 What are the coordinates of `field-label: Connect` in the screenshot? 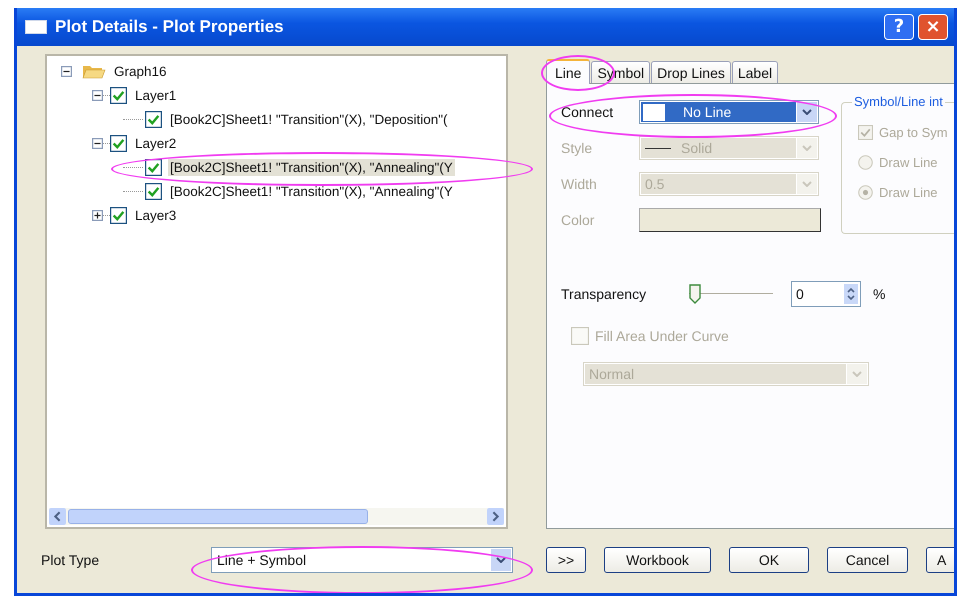 It's located at (587, 112).